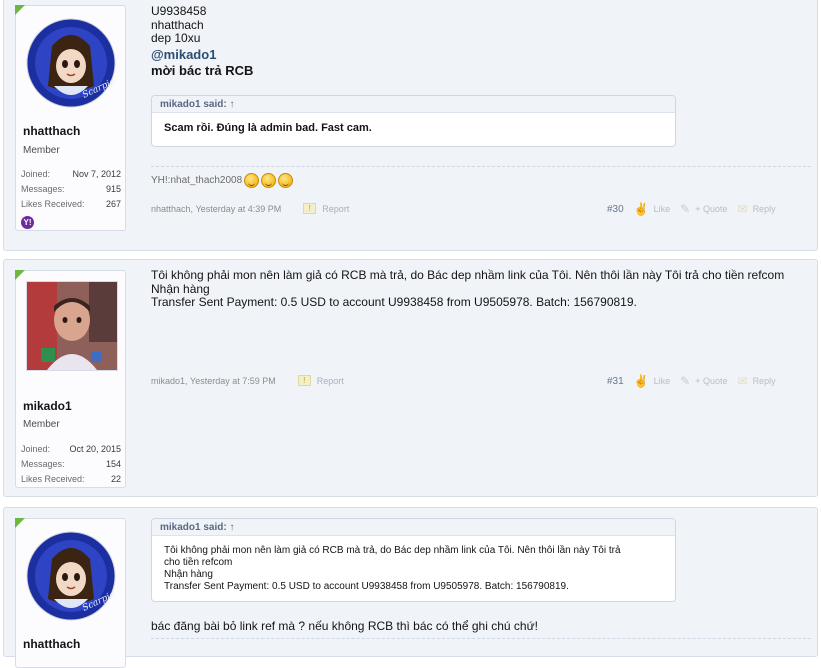 Image resolution: width=821 pixels, height=668 pixels. What do you see at coordinates (168, 381) in the screenshot?
I see `post-author-link: mikado1` at bounding box center [168, 381].